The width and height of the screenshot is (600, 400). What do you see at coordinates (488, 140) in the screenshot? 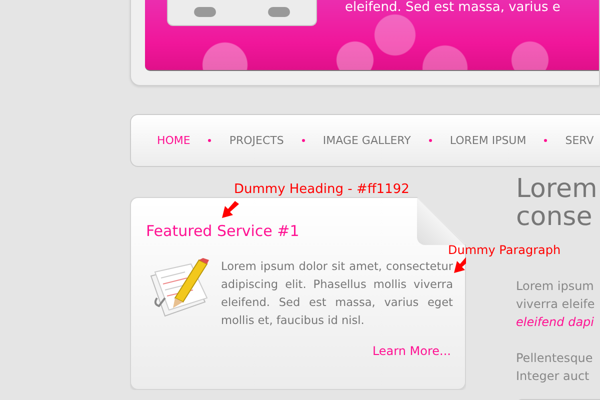
I see `nav-link: LOREM IPSUM` at bounding box center [488, 140].